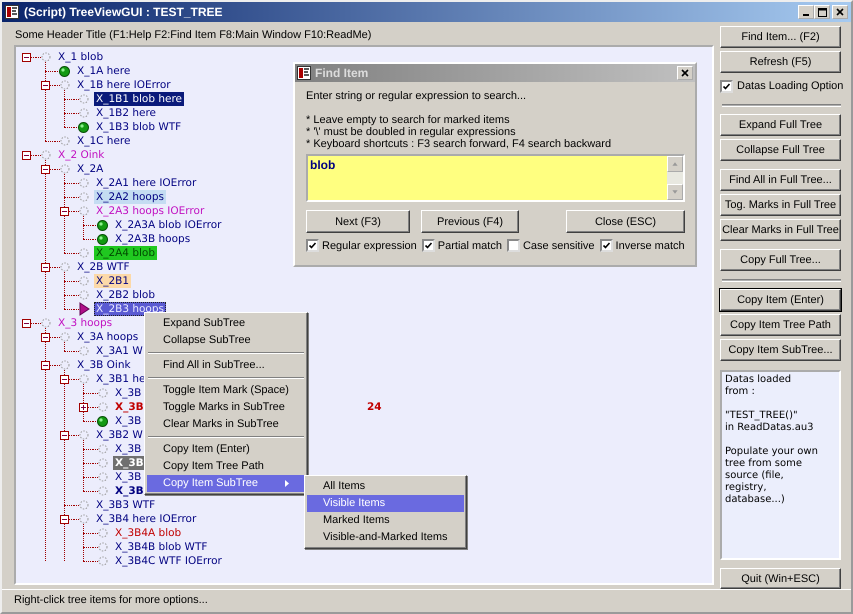  I want to click on tree-item: X_2A3 hoops IOError, so click(150, 211).